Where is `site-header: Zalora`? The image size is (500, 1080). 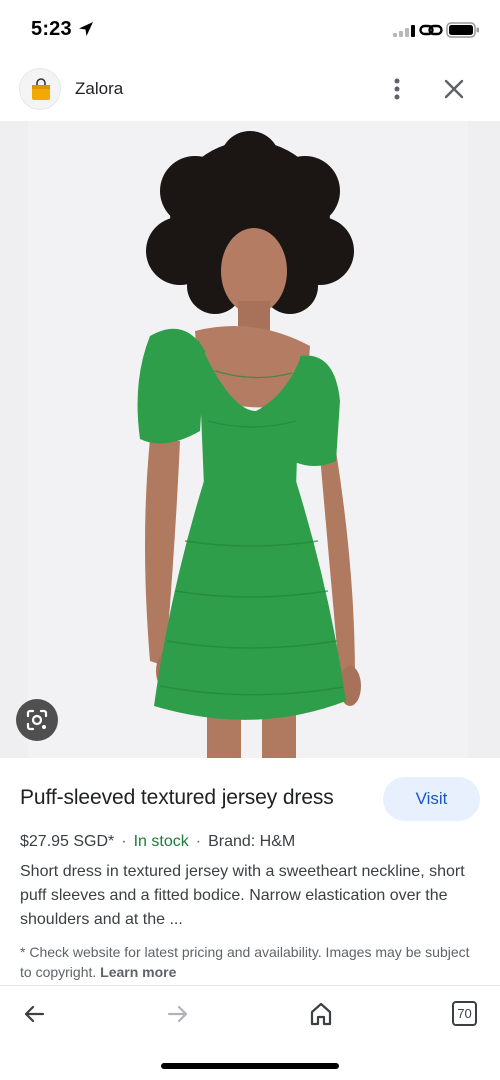 site-header: Zalora is located at coordinates (250, 90).